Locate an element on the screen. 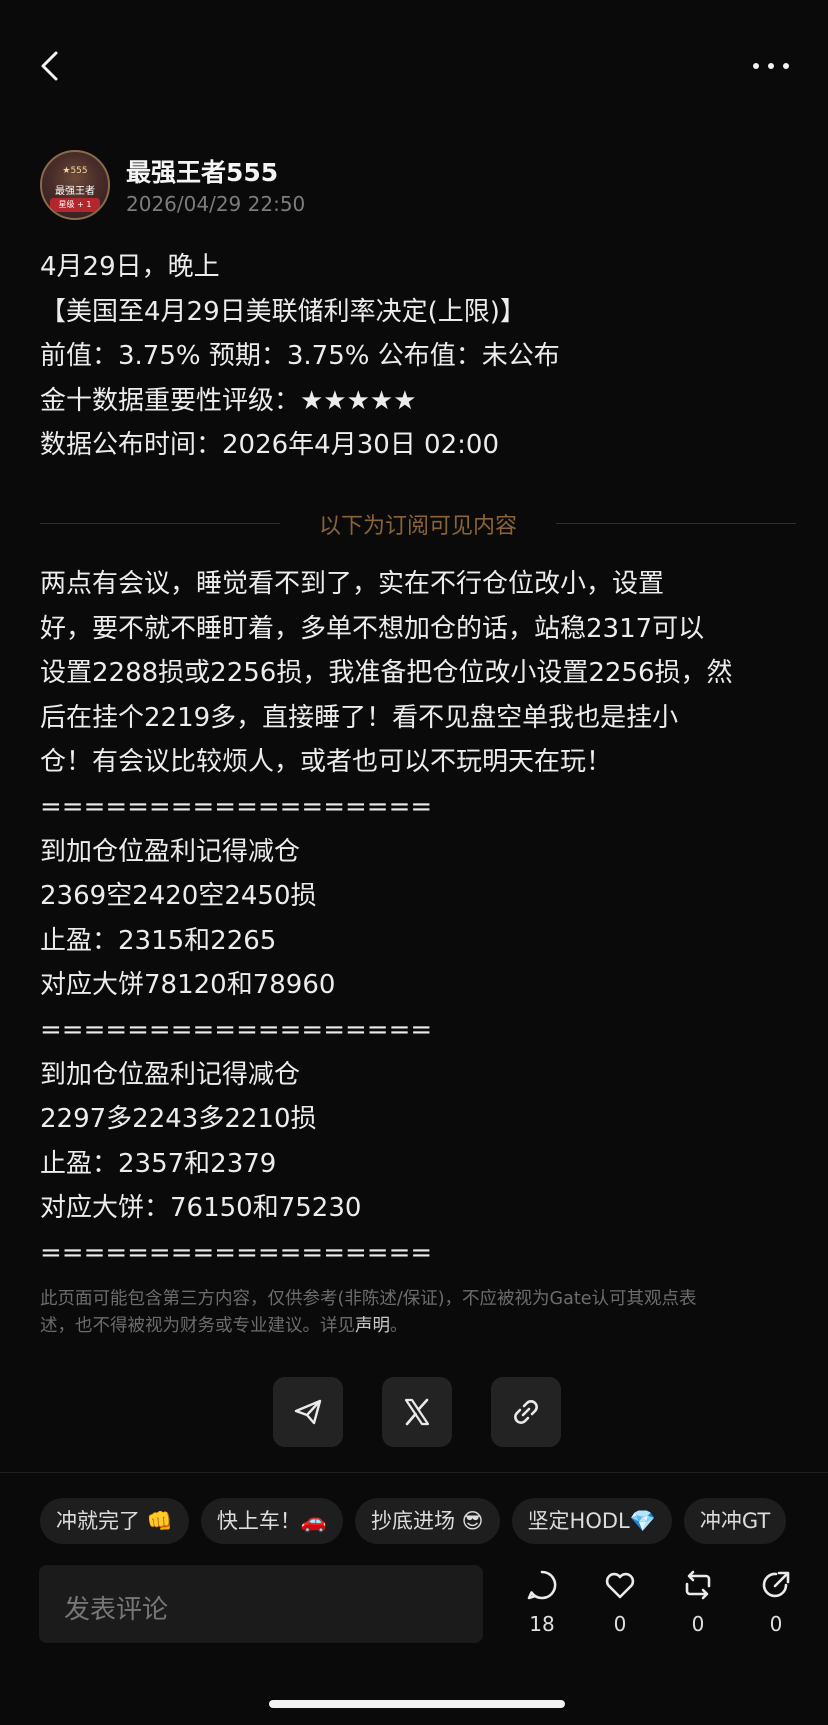 Image resolution: width=828 pixels, height=1725 pixels. x-icon is located at coordinates (417, 1412).